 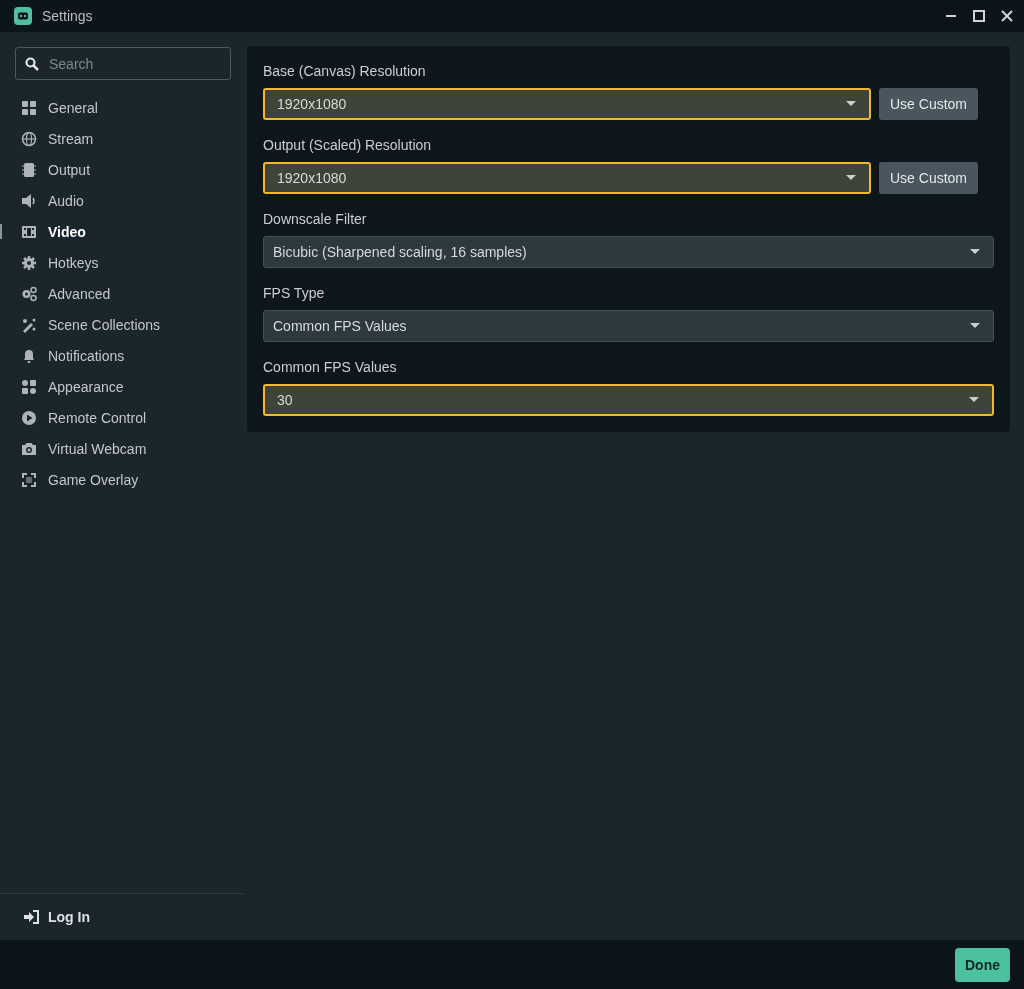 I want to click on sidebar-item: Video, so click(x=122, y=231).